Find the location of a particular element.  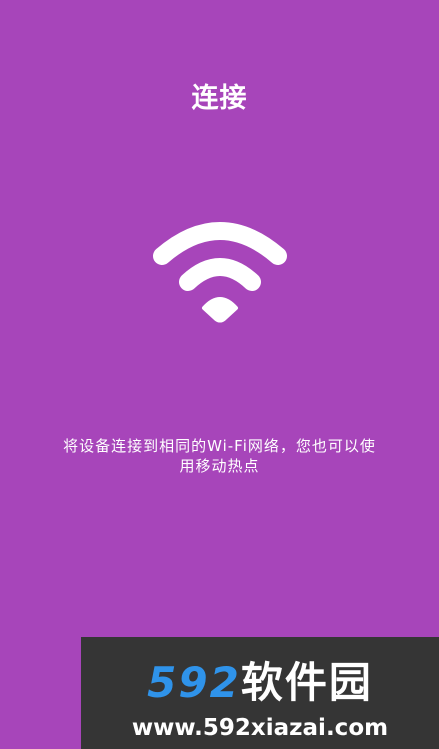

watermark-overlay: 592软件园 www.592xiazai.com is located at coordinates (260, 693).